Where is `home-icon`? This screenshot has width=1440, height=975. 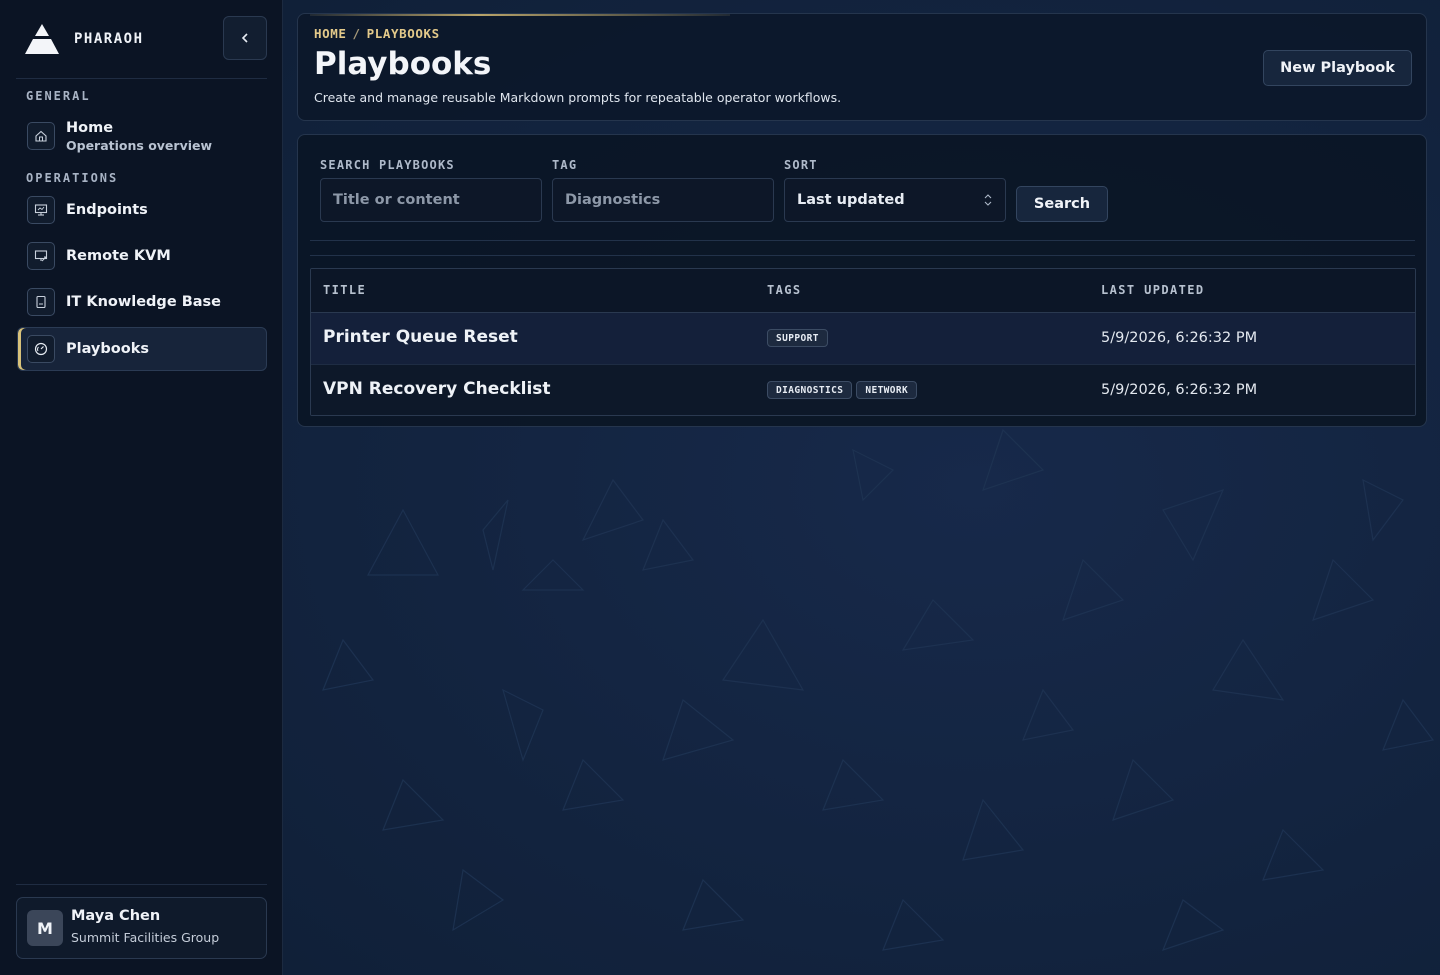 home-icon is located at coordinates (41, 136).